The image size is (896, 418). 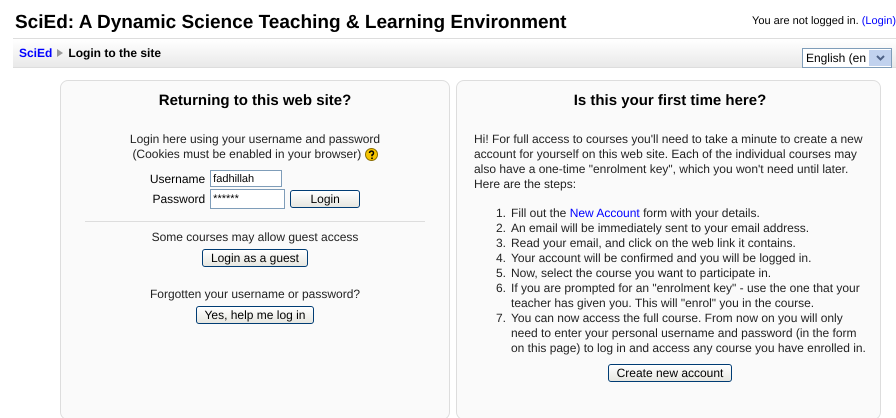 What do you see at coordinates (805, 21) in the screenshot?
I see `login-status: You are not logged in.` at bounding box center [805, 21].